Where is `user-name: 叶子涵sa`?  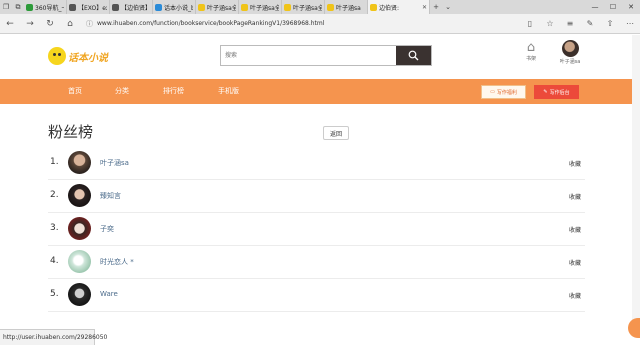 user-name: 叶子涵sa is located at coordinates (570, 62).